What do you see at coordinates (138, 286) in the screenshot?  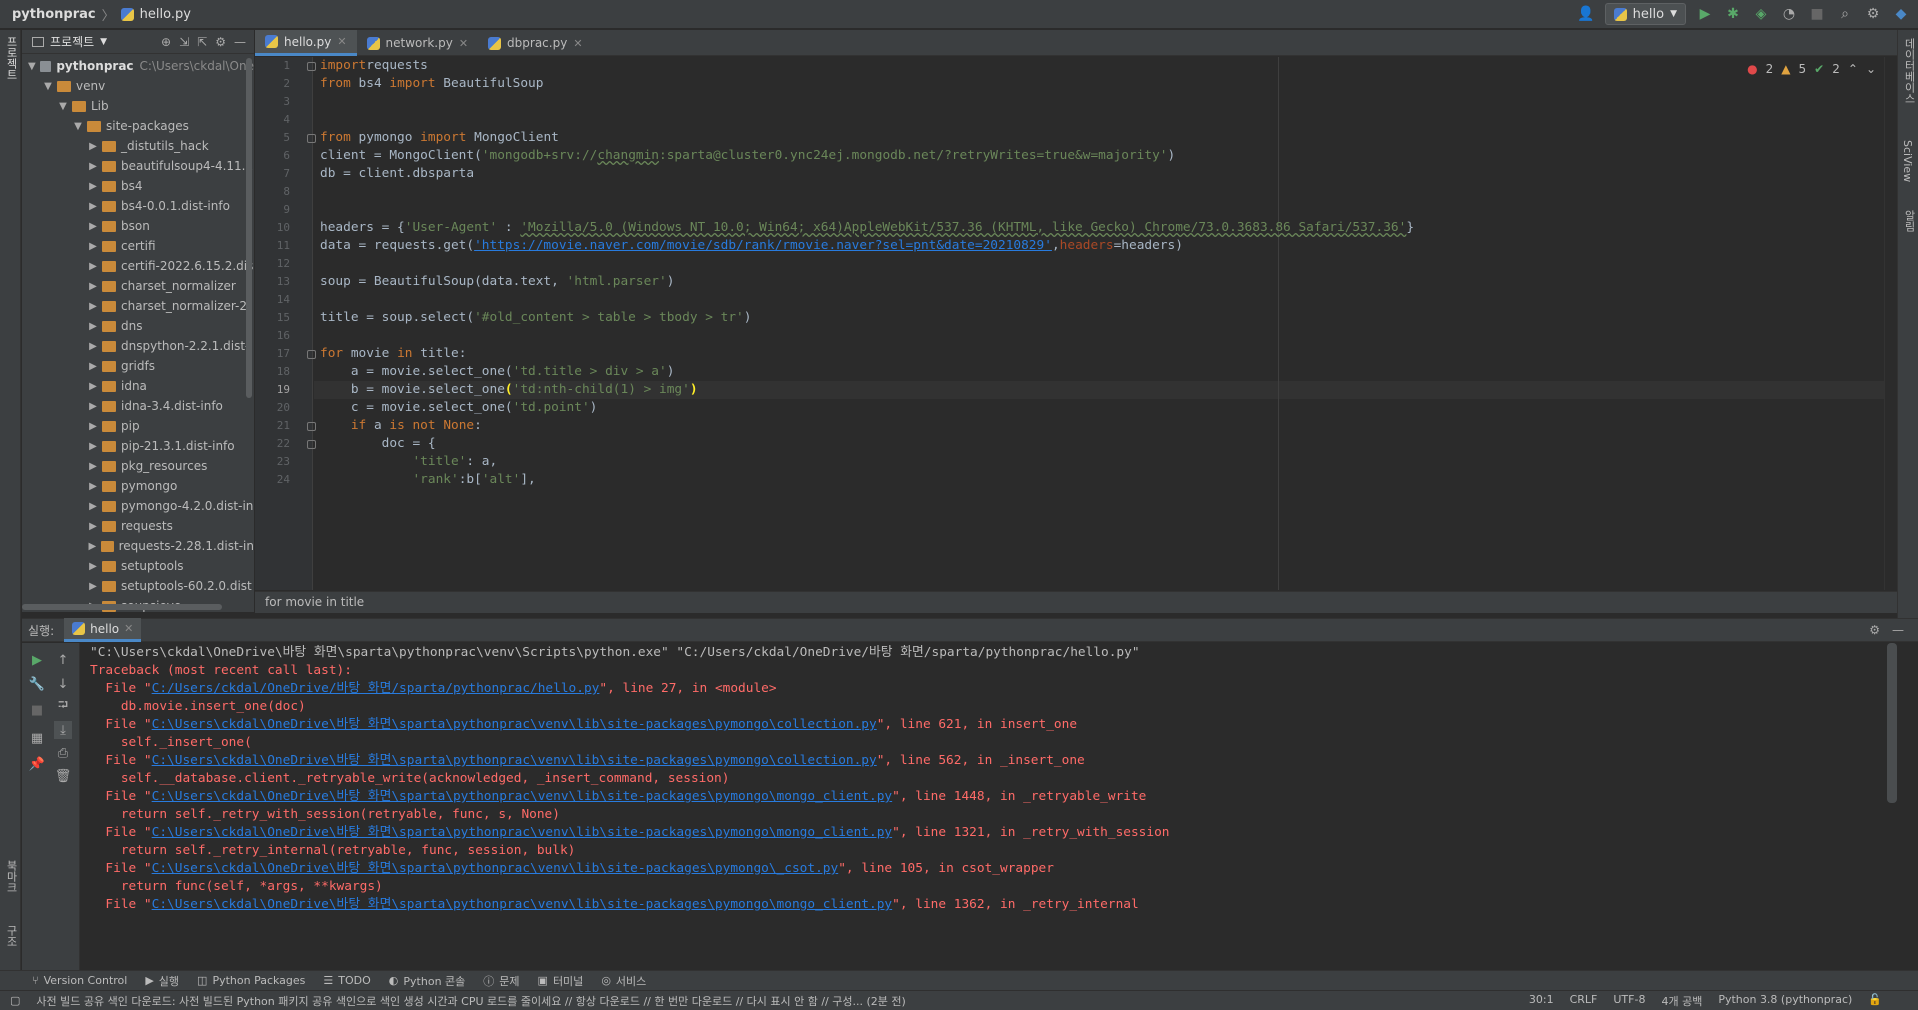 I see `tree-item: ▶ charset_normalizer` at bounding box center [138, 286].